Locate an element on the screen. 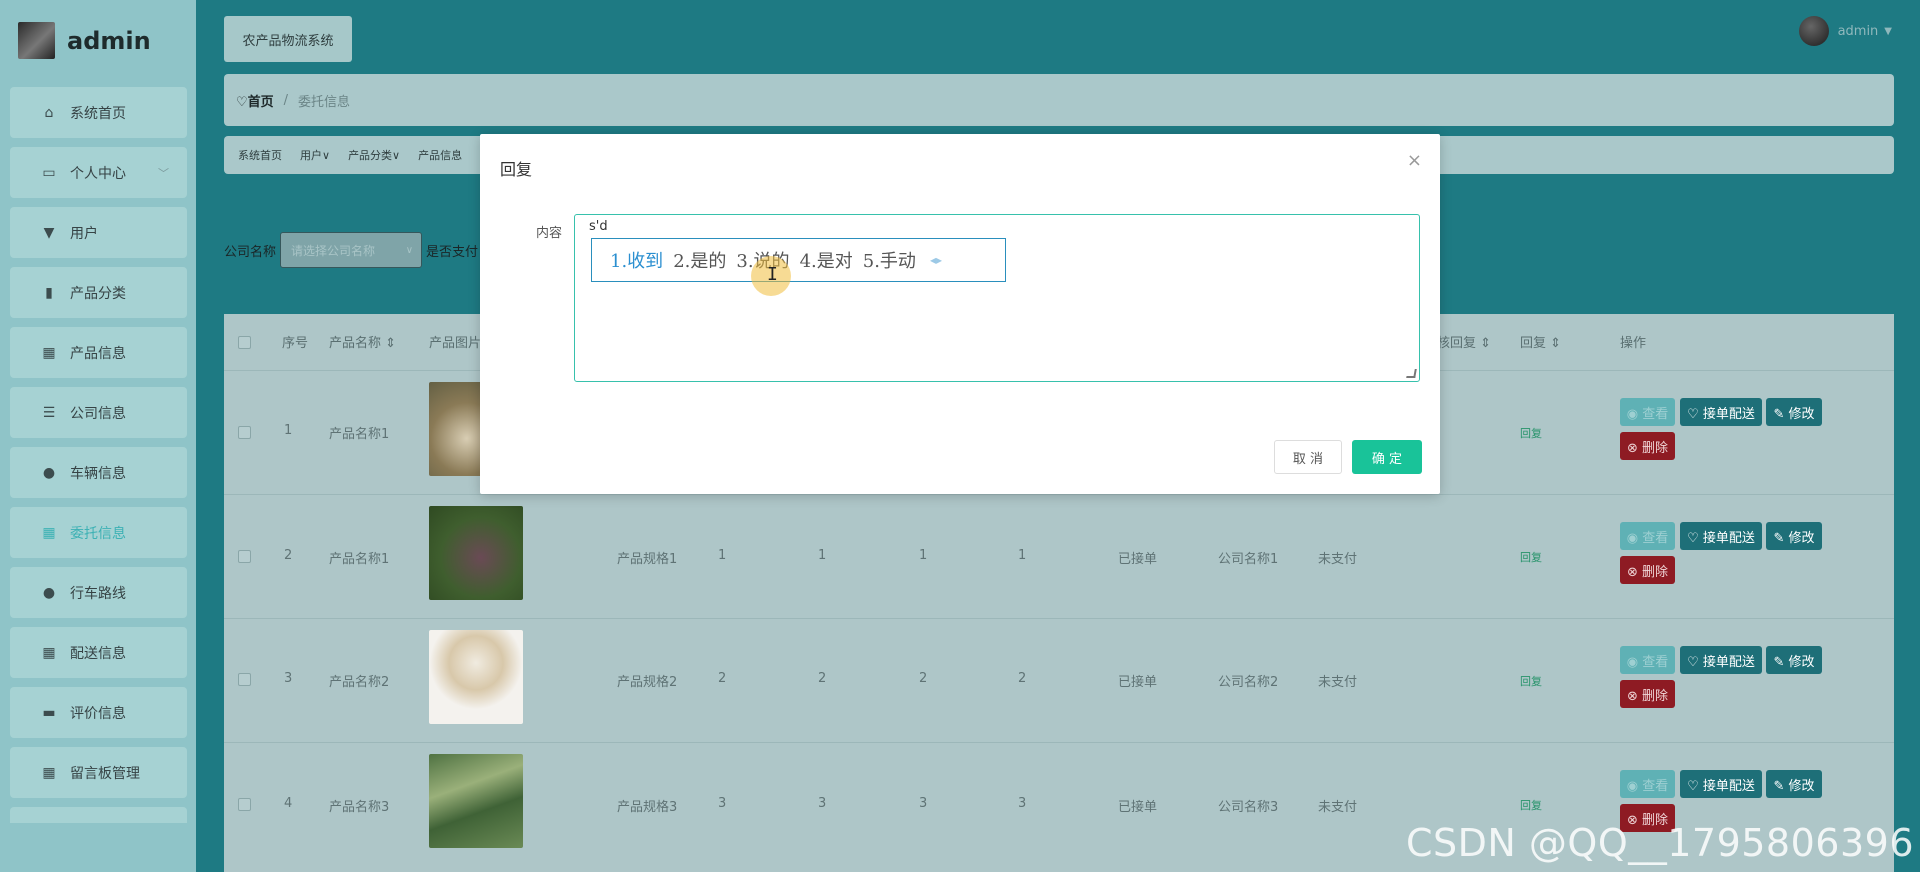 This screenshot has width=1920, height=874. user-menu: admin ▼ is located at coordinates (1845, 31).